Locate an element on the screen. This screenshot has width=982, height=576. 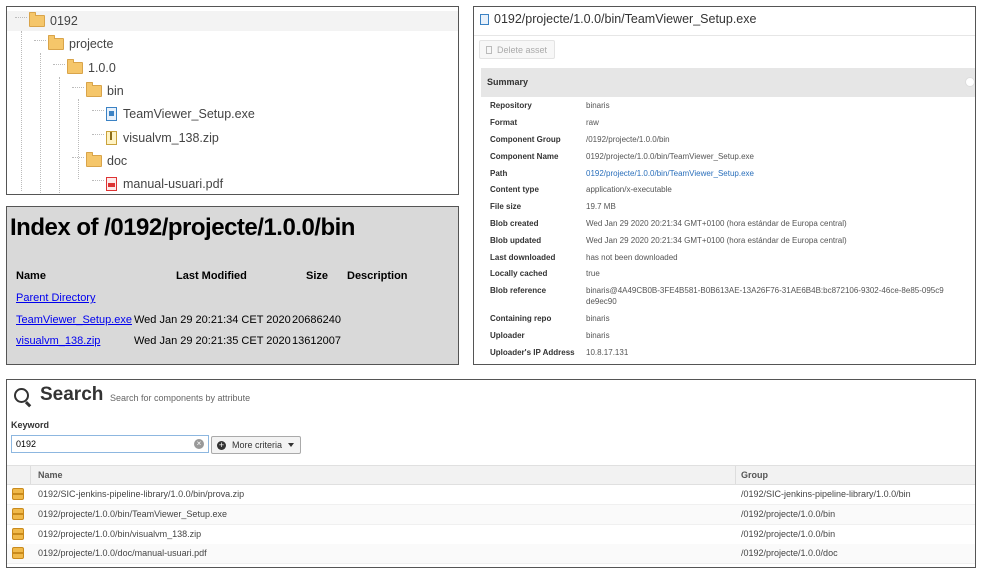
tree-guide-line is located at coordinates (21, 111).